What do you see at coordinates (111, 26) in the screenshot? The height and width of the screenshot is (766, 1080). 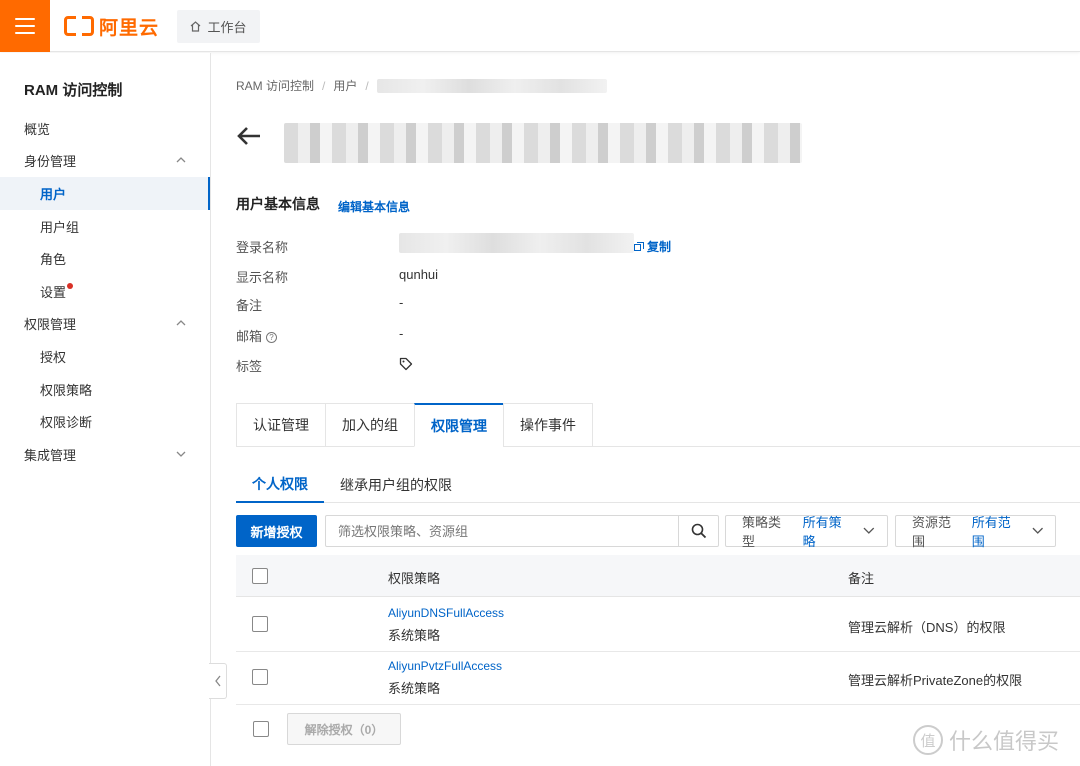 I see `aliyun-logo: 阿里云` at bounding box center [111, 26].